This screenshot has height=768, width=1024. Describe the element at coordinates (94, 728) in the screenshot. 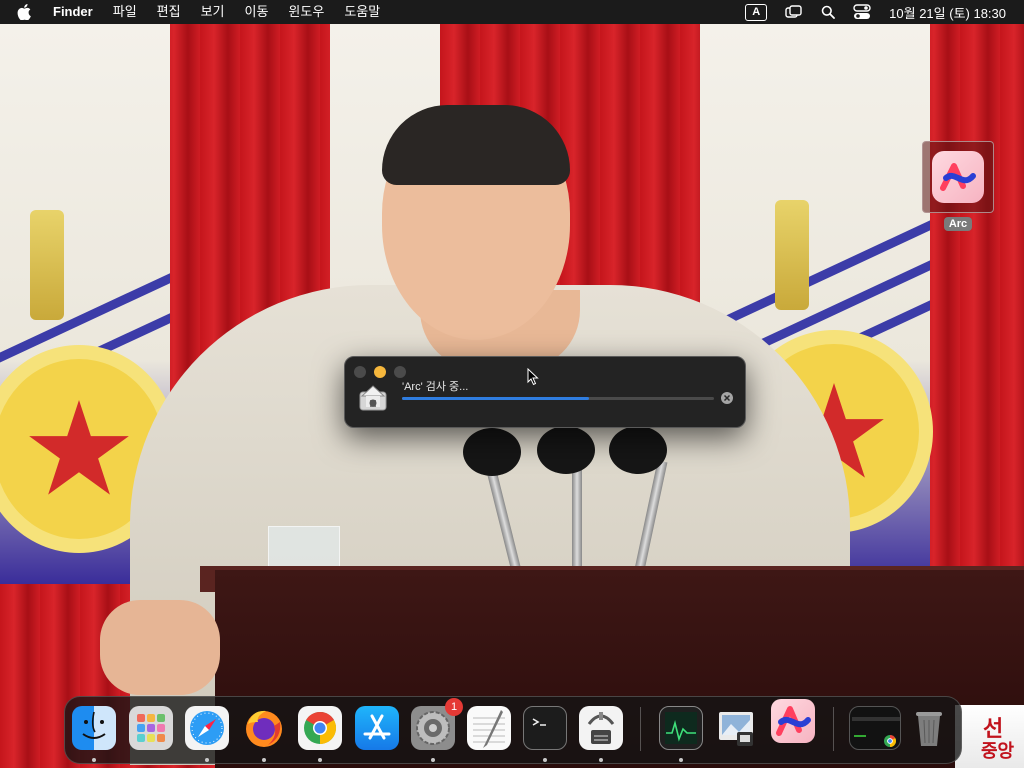

I see `finder-icon` at that location.